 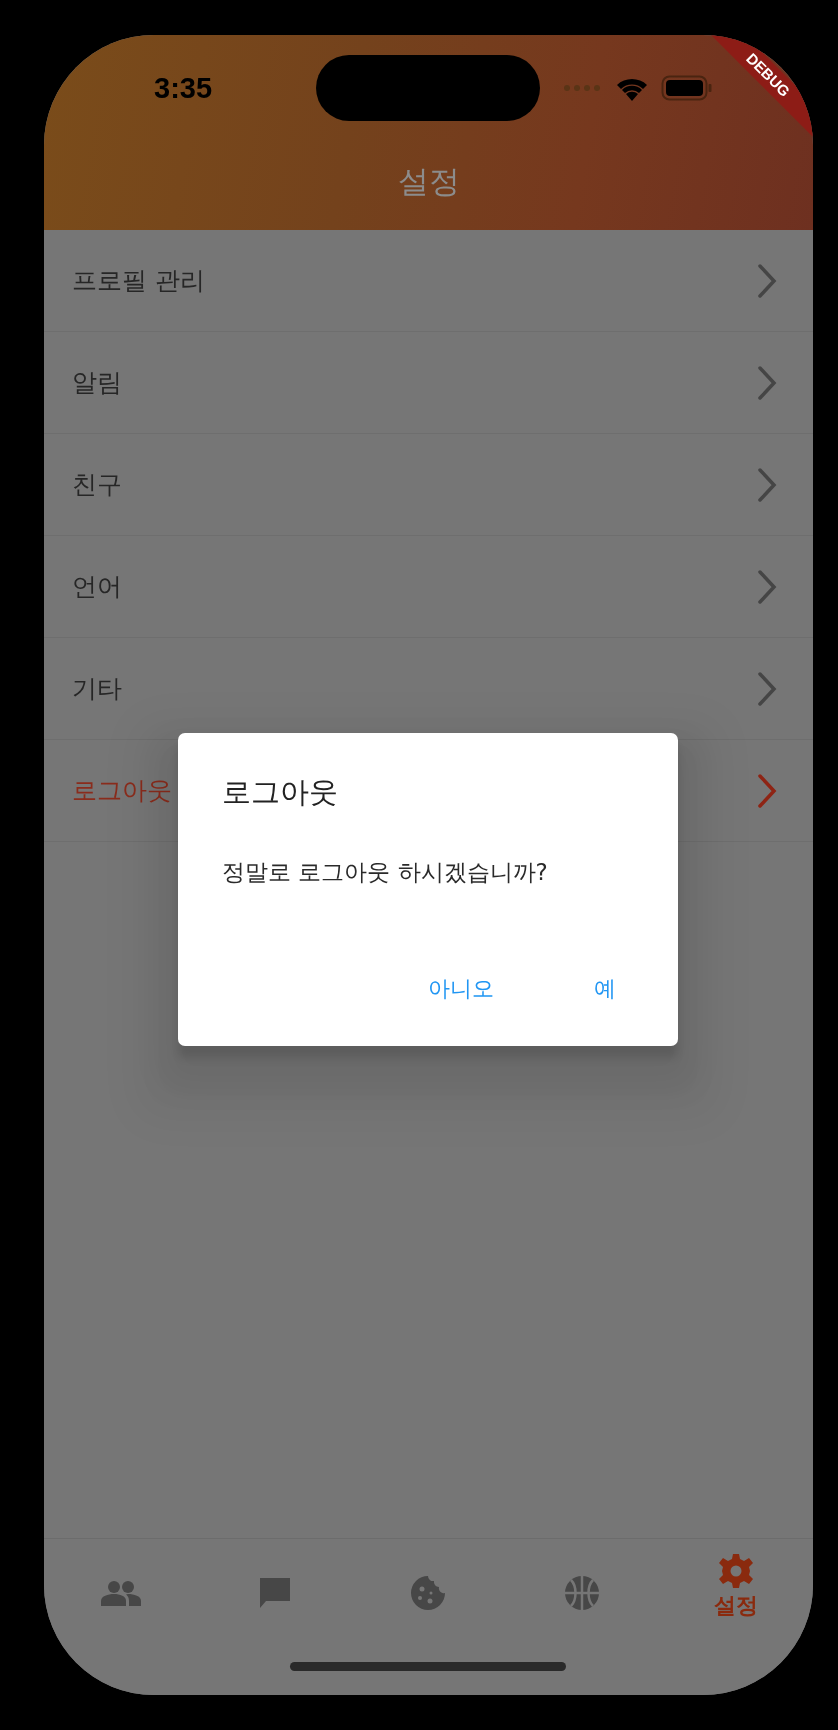 What do you see at coordinates (736, 1593) in the screenshot?
I see `nav-tab: 설정` at bounding box center [736, 1593].